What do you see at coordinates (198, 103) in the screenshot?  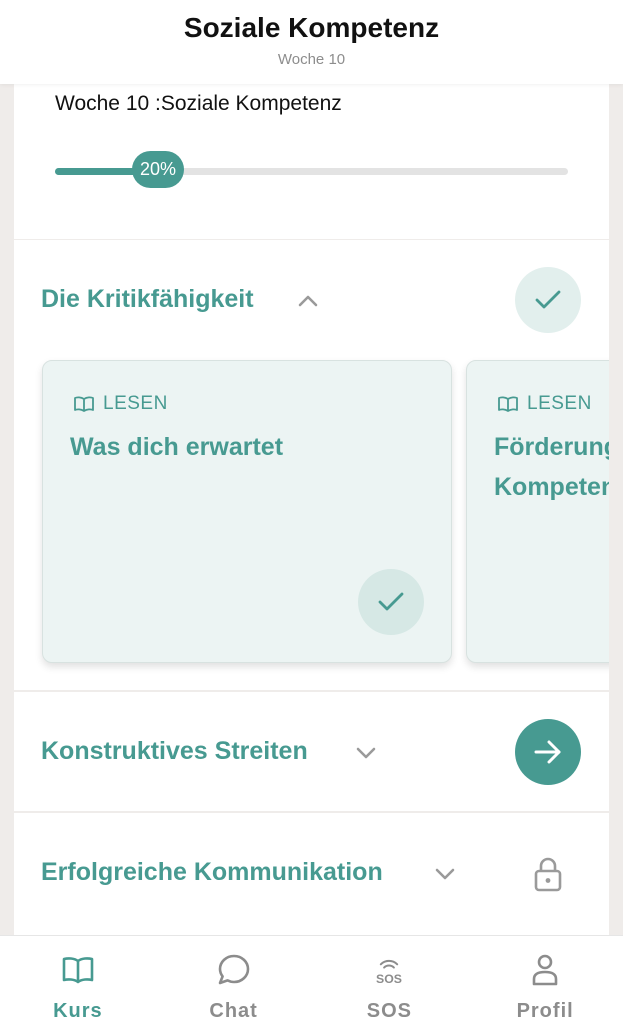 I see `week-progress-title: Woche 10 :Soziale Kompetenz` at bounding box center [198, 103].